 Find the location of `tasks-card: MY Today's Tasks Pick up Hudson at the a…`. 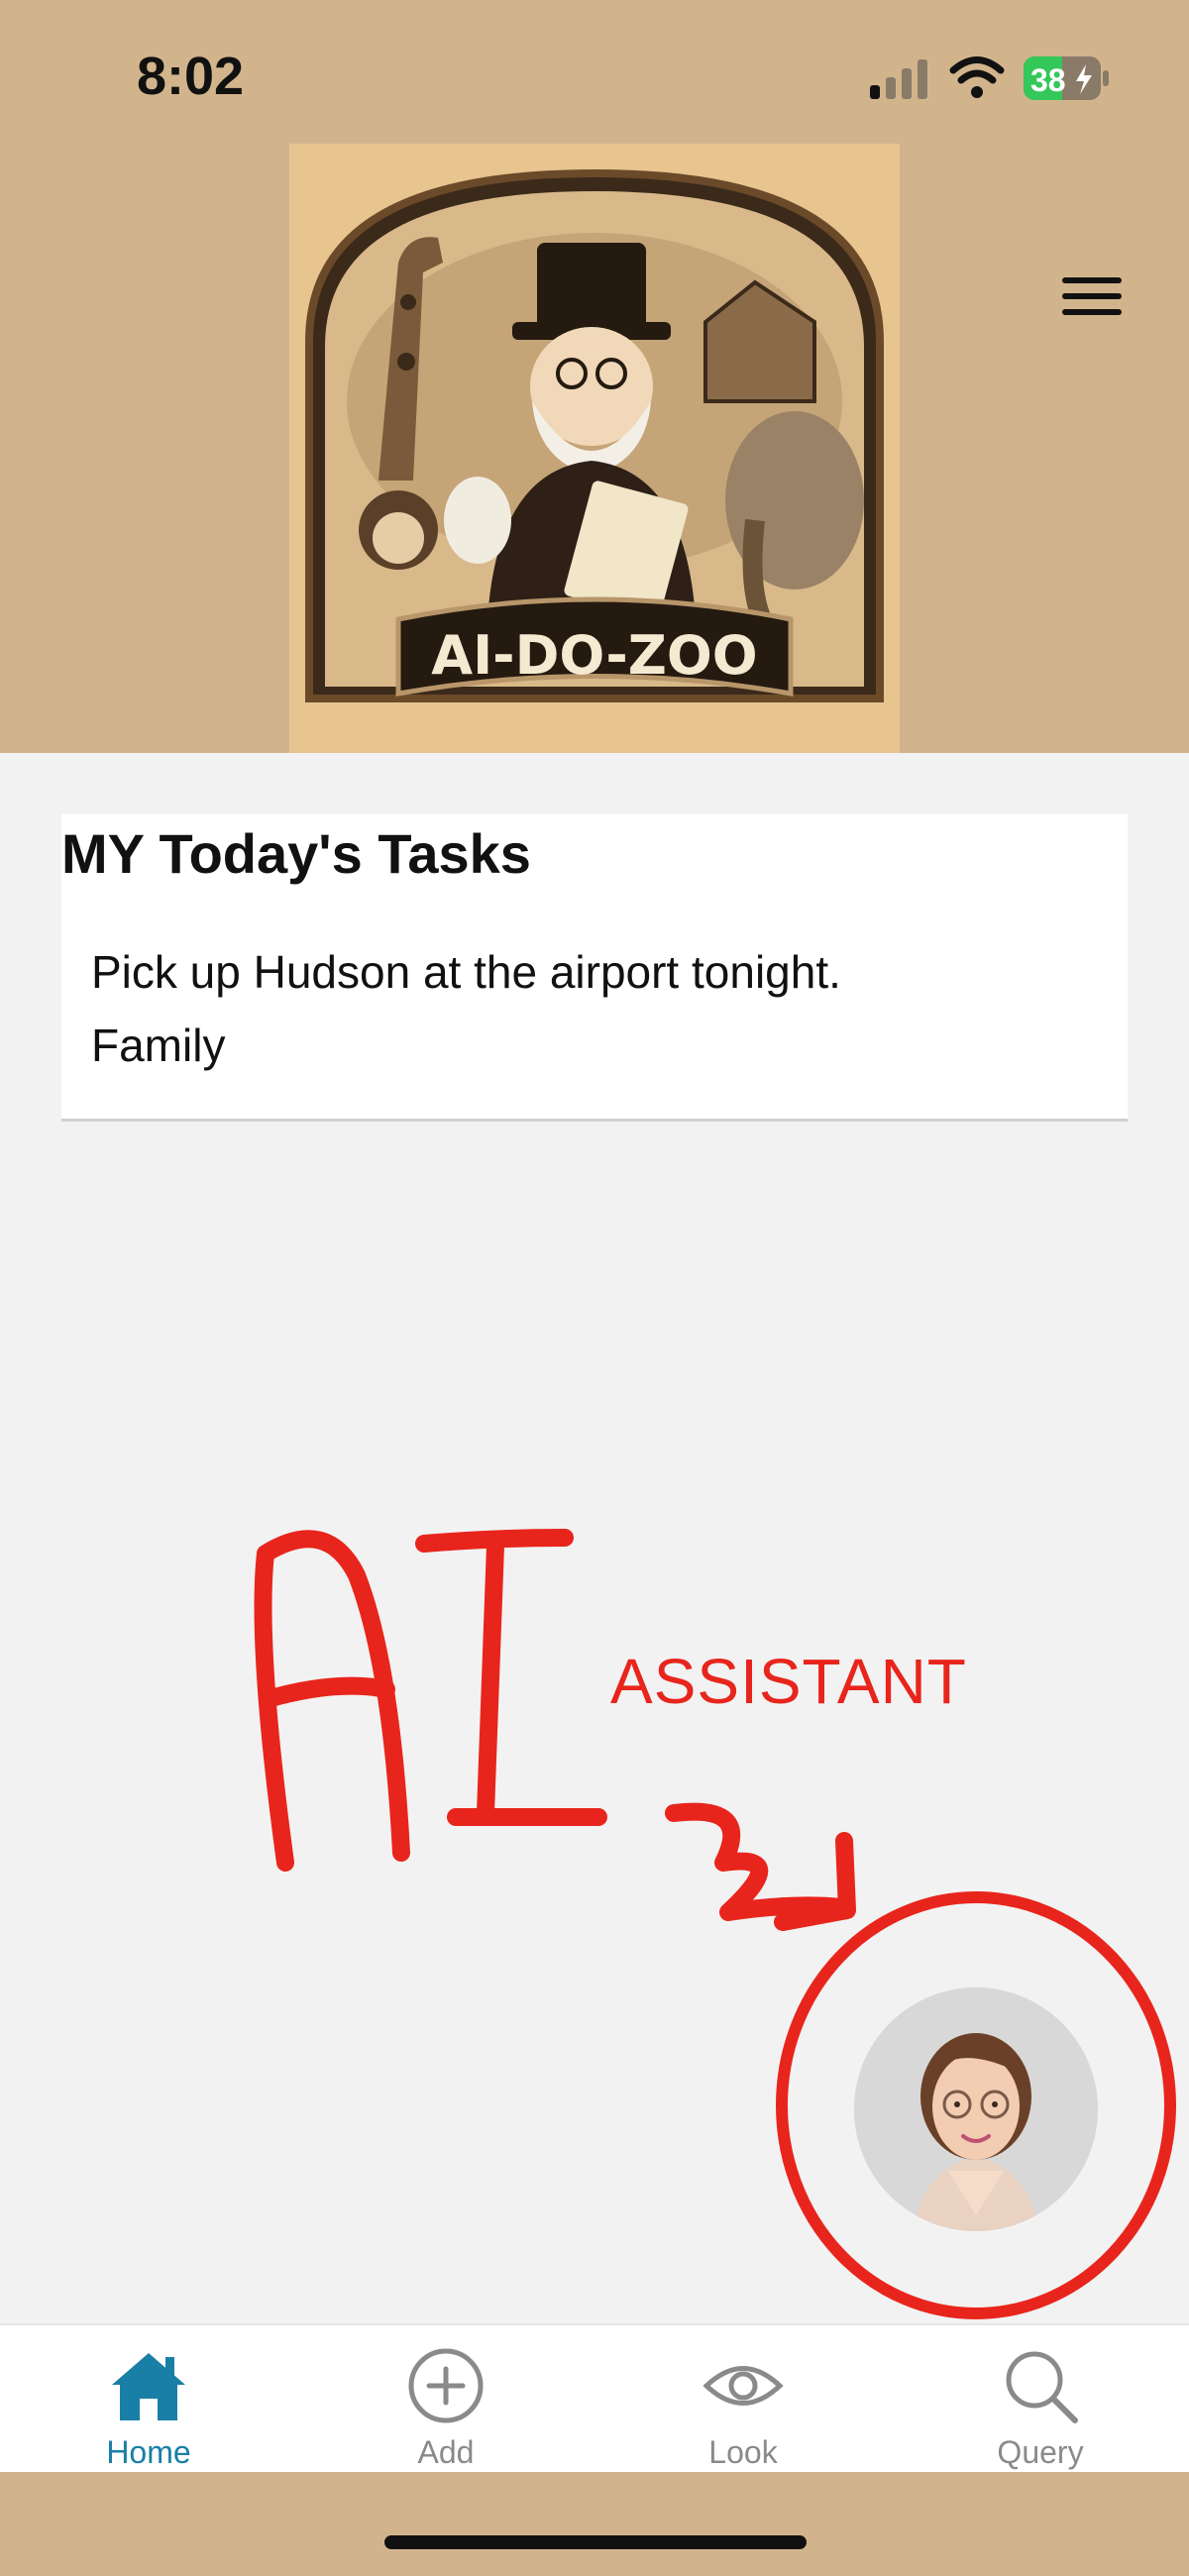

tasks-card: MY Today's Tasks Pick up Hudson at the a… is located at coordinates (594, 968).